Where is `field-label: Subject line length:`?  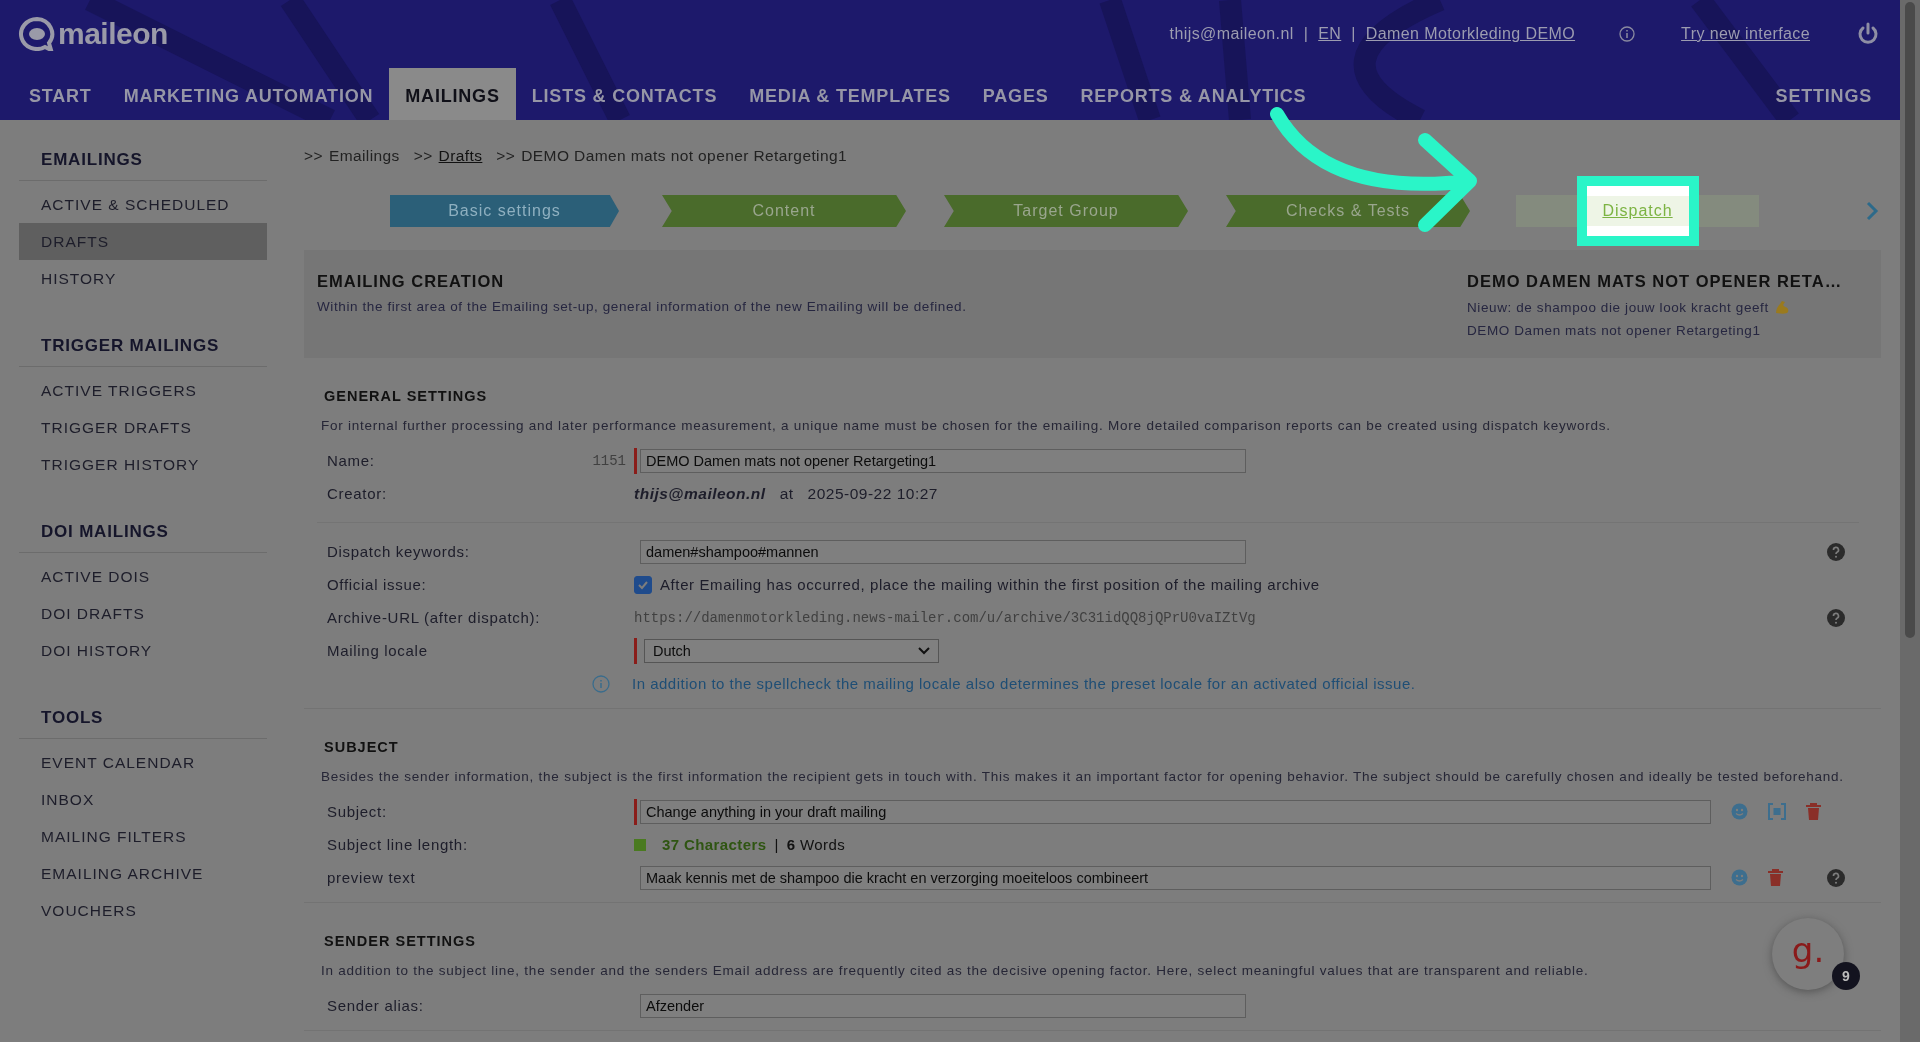
field-label: Subject line length: is located at coordinates (397, 844).